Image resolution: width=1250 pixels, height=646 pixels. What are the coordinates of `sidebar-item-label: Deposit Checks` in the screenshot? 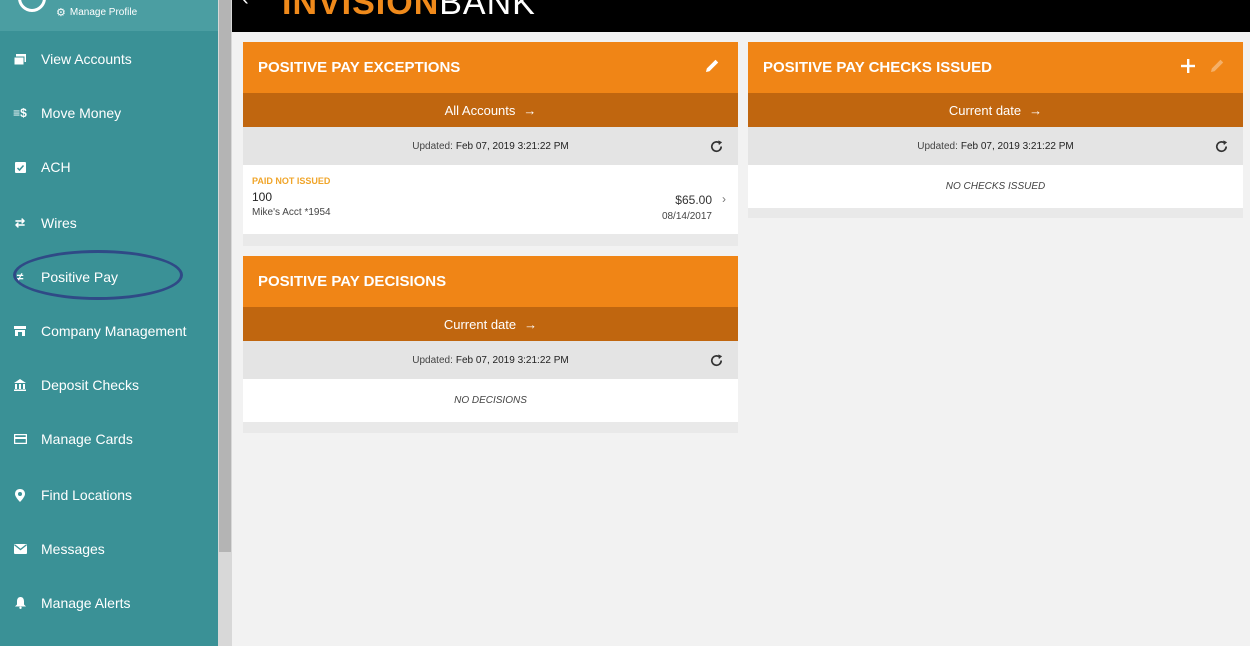 It's located at (90, 385).